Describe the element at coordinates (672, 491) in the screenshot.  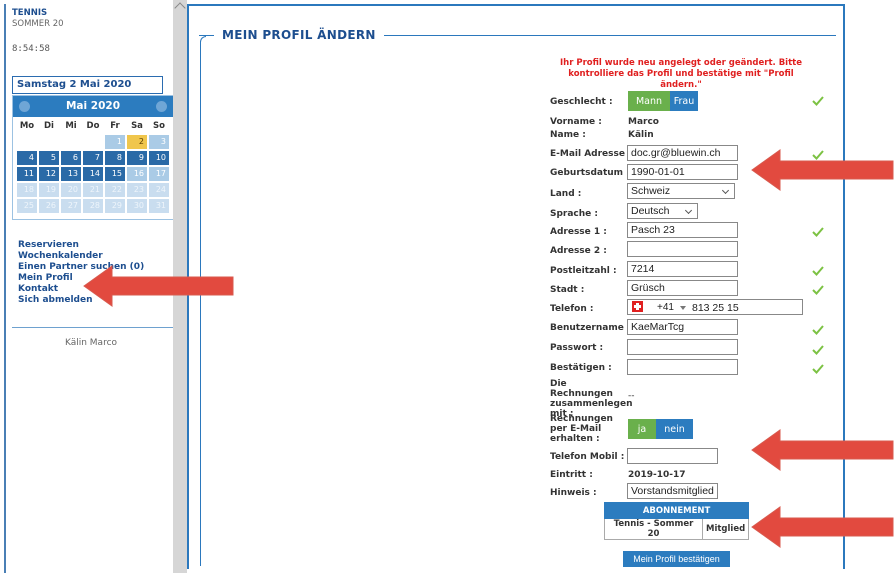
I see `note-field: Vorstandsmitglied` at that location.